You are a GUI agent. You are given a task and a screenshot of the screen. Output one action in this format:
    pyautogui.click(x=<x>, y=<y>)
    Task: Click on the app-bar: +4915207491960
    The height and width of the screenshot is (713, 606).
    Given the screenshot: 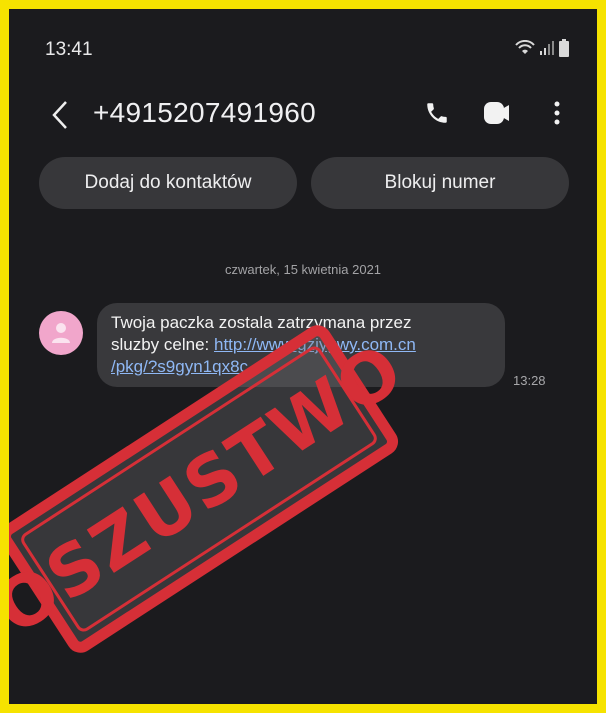 What is the action you would take?
    pyautogui.click(x=303, y=113)
    